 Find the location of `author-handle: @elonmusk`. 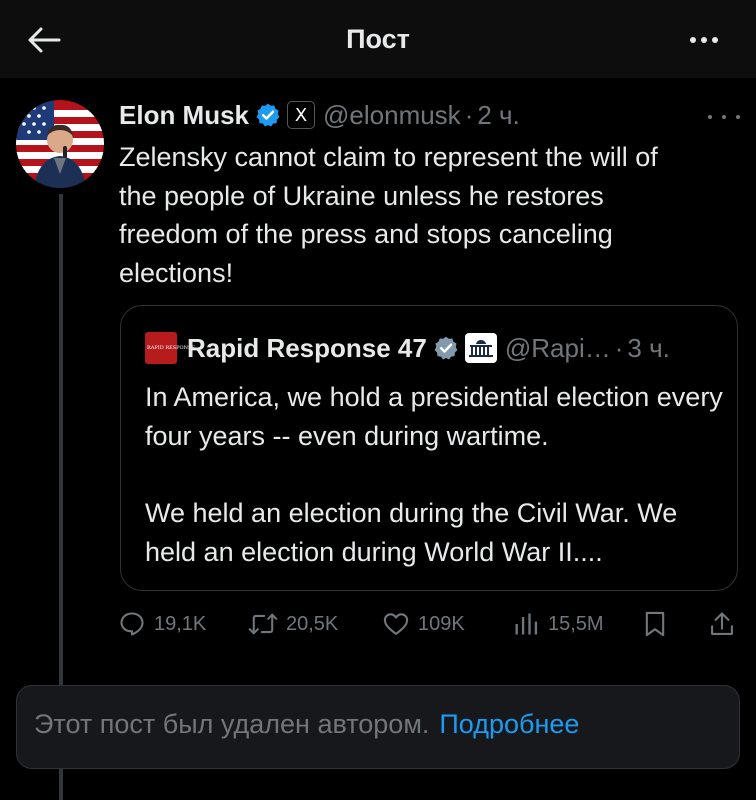

author-handle: @elonmusk is located at coordinates (392, 115).